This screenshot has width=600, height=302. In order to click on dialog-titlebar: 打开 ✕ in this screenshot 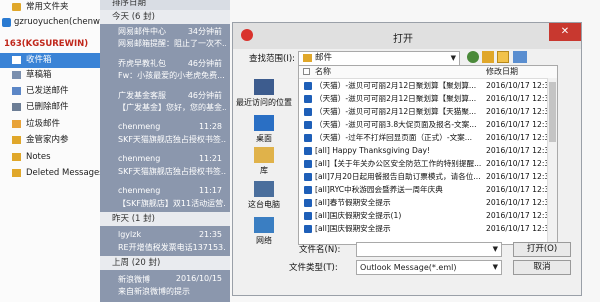, I will do `click(407, 36)`.